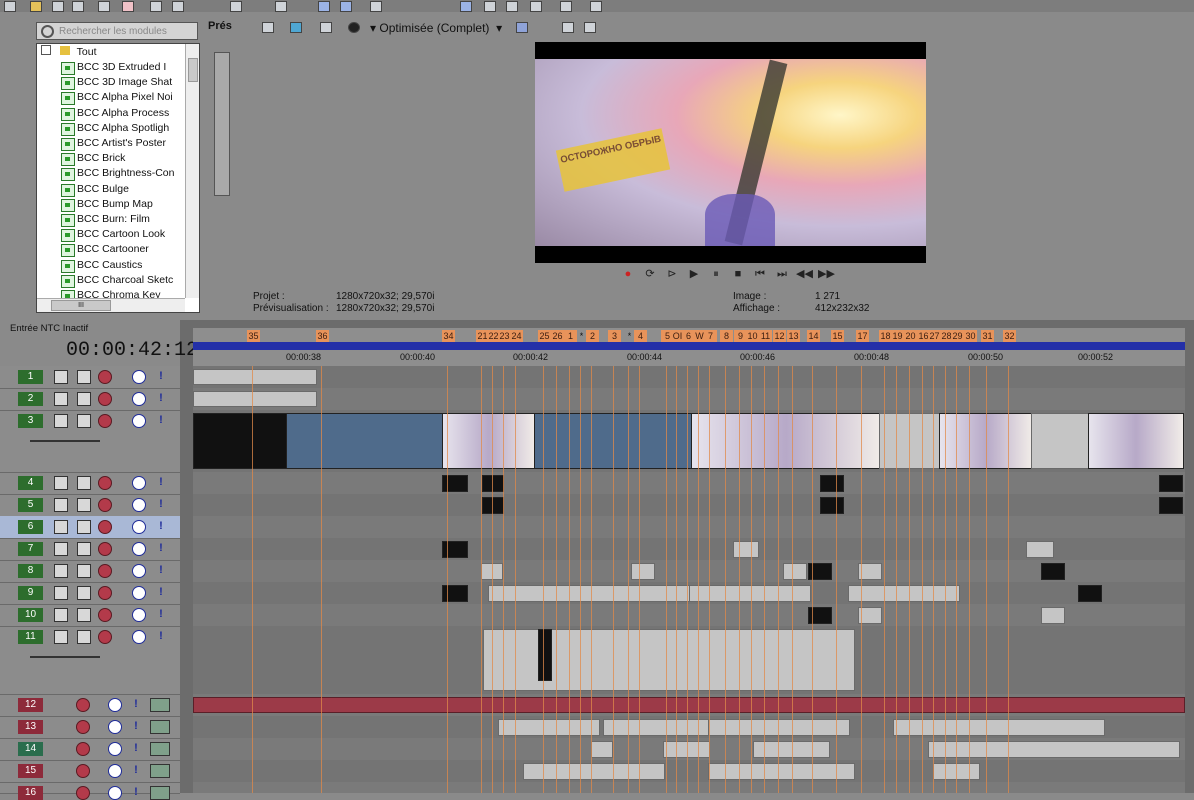 The image size is (1194, 800). I want to click on plugin-item: BCC Cartoon Look, so click(113, 235).